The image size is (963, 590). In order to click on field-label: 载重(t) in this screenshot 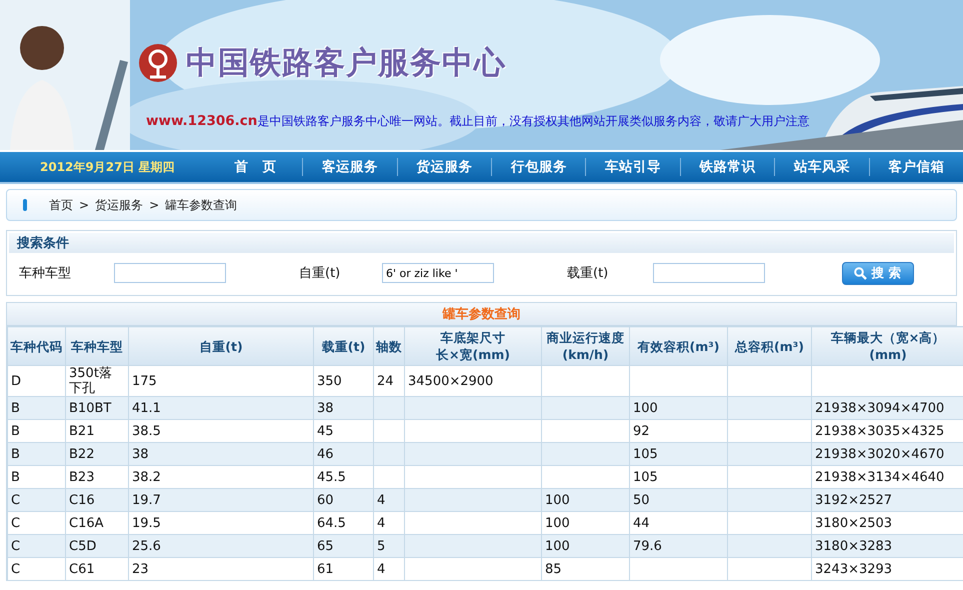, I will do `click(588, 273)`.